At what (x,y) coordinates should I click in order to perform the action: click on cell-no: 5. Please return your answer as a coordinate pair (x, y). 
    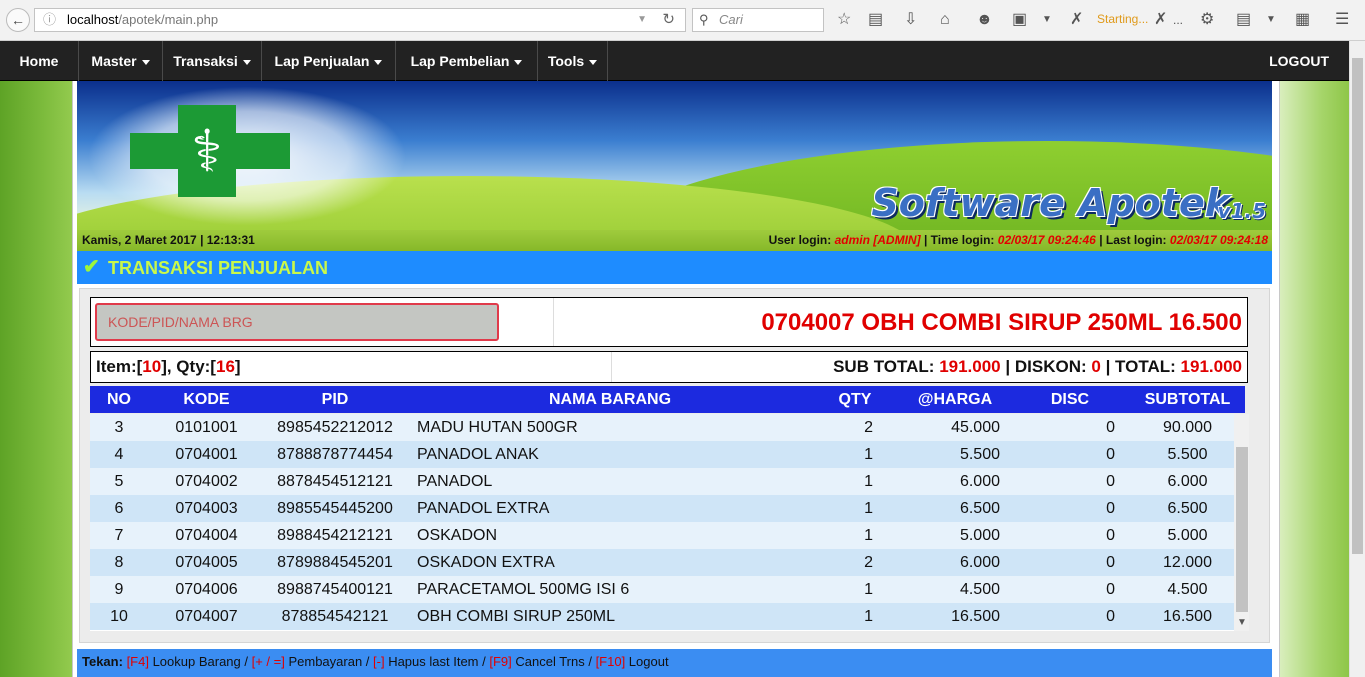
    Looking at the image, I should click on (119, 481).